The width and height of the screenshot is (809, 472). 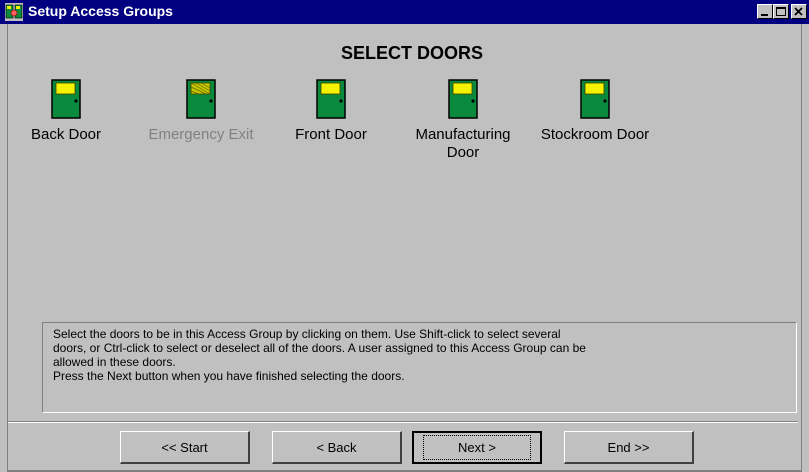 I want to click on door-item-manufacturing-door: Manufacturing Door, so click(x=463, y=120).